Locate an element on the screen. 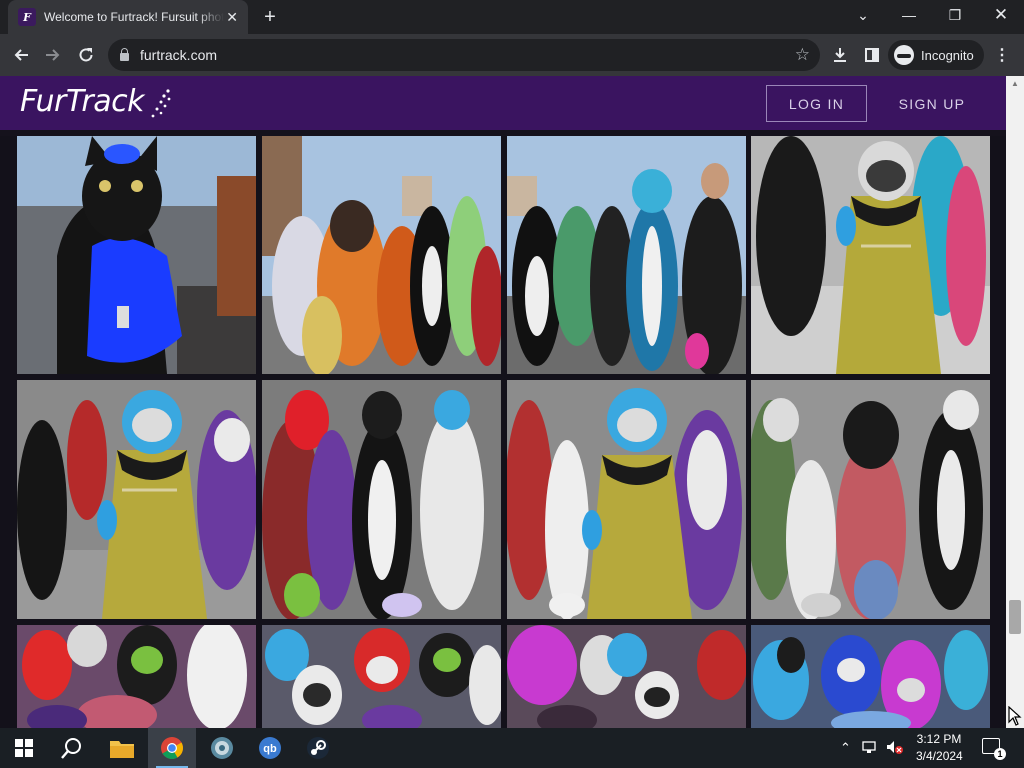 The image size is (1024, 768). reload-icon is located at coordinates (86, 55).